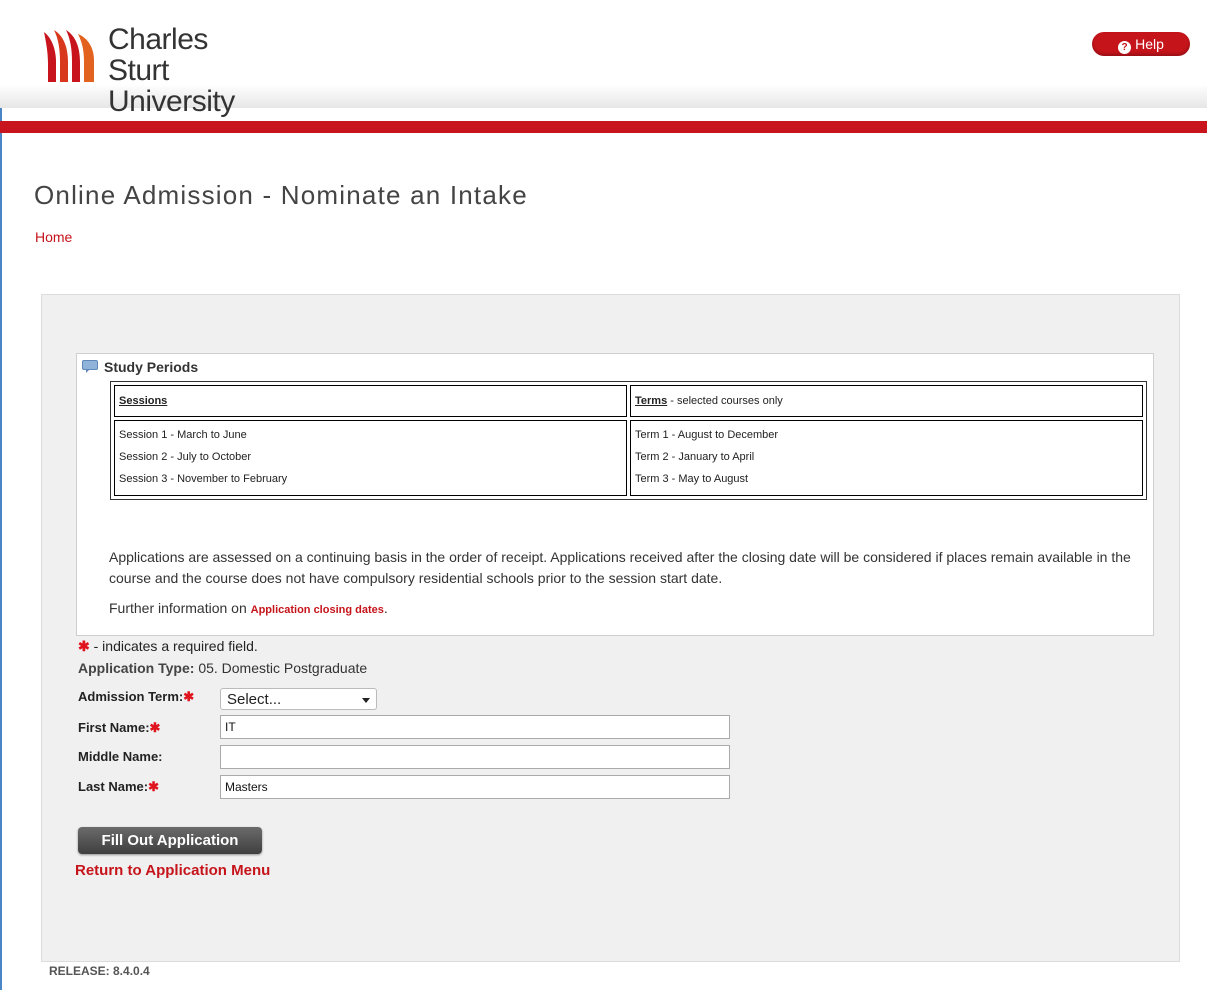 This screenshot has width=1207, height=991. What do you see at coordinates (475, 727) in the screenshot?
I see `first-name-field: IT` at bounding box center [475, 727].